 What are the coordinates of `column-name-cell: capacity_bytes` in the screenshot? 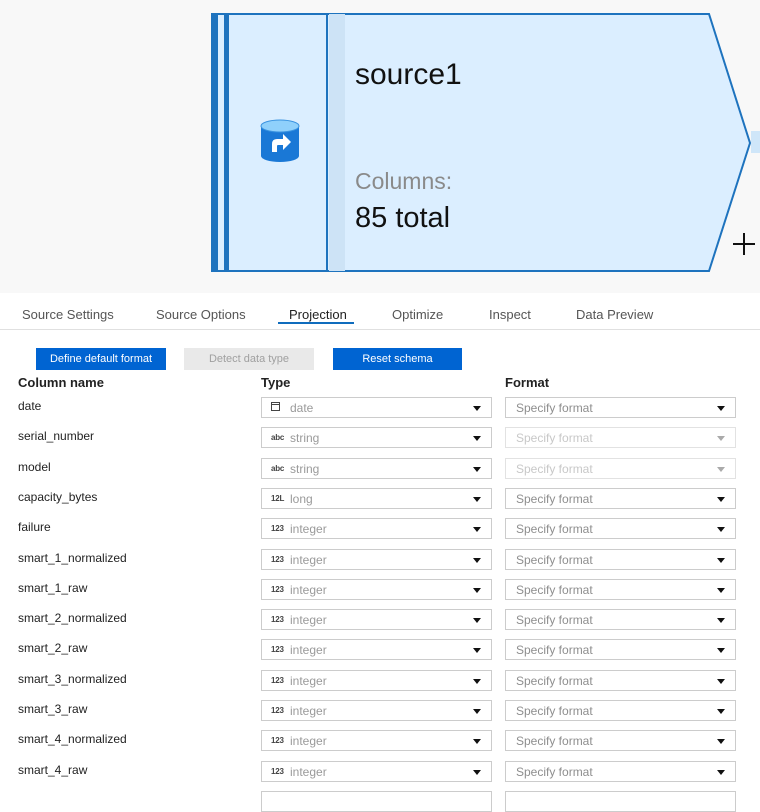 It's located at (58, 497).